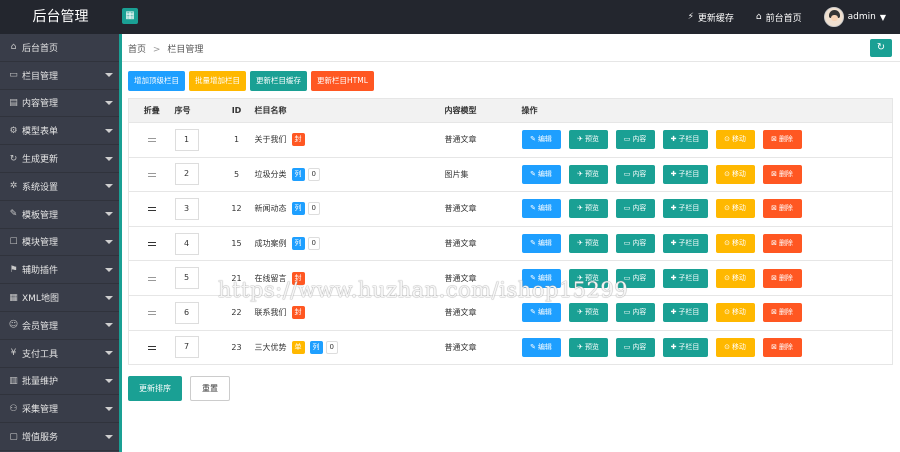 This screenshot has width=900, height=452. What do you see at coordinates (186, 312) in the screenshot?
I see `sort-input: 6` at bounding box center [186, 312].